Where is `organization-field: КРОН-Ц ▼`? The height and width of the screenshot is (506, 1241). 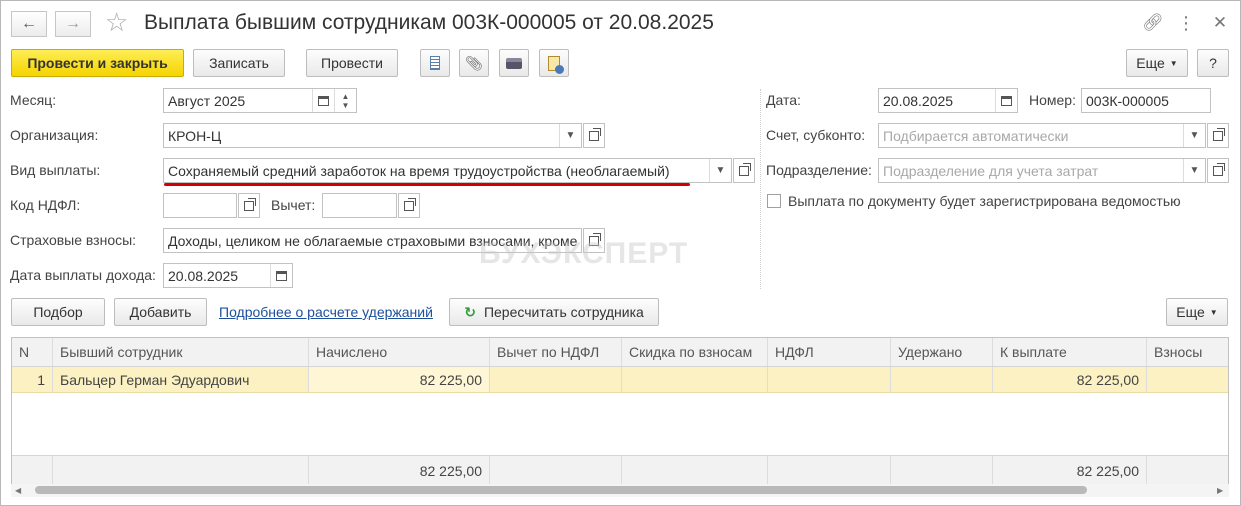
organization-field: КРОН-Ц ▼ is located at coordinates (372, 135).